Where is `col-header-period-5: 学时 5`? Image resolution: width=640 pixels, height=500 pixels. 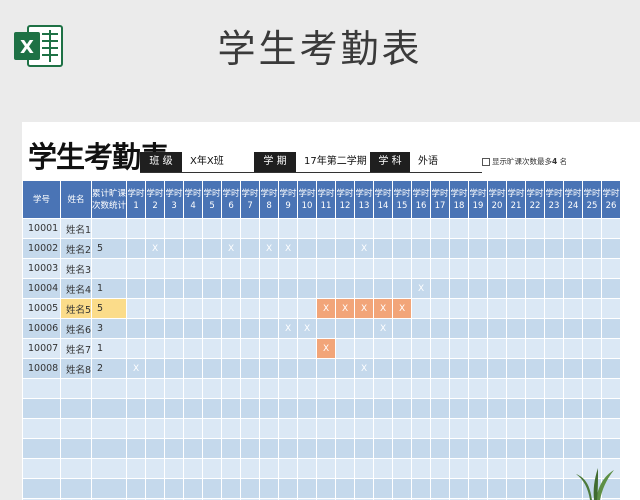 col-header-period-5: 学时 5 is located at coordinates (212, 199).